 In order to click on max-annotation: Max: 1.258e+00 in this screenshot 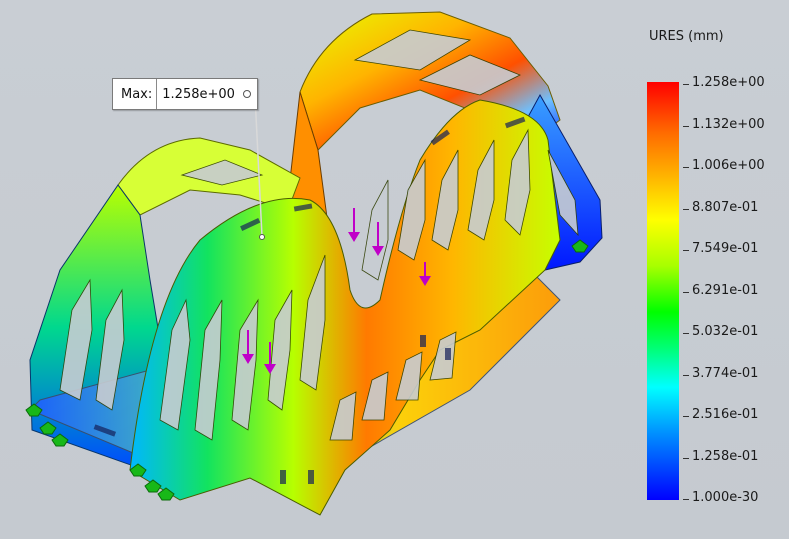, I will do `click(185, 94)`.